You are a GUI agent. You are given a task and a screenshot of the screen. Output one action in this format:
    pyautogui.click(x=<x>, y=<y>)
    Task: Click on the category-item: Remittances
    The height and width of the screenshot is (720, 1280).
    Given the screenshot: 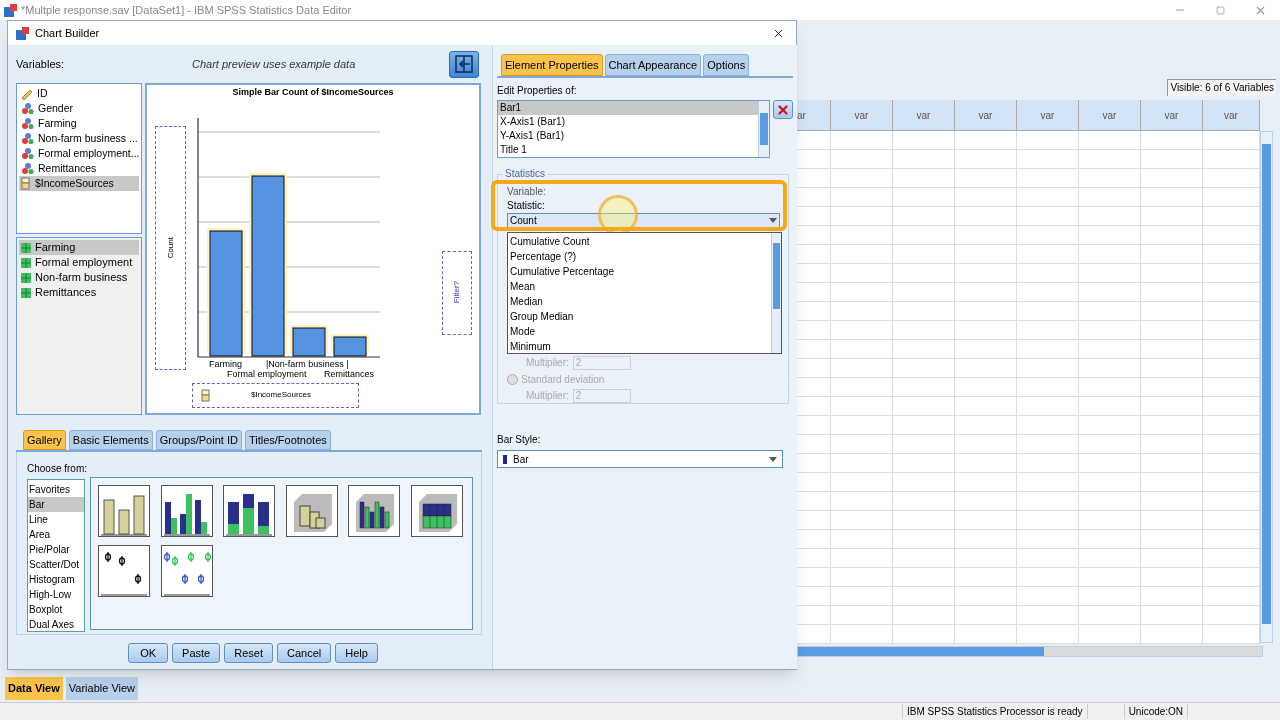 What is the action you would take?
    pyautogui.click(x=79, y=292)
    